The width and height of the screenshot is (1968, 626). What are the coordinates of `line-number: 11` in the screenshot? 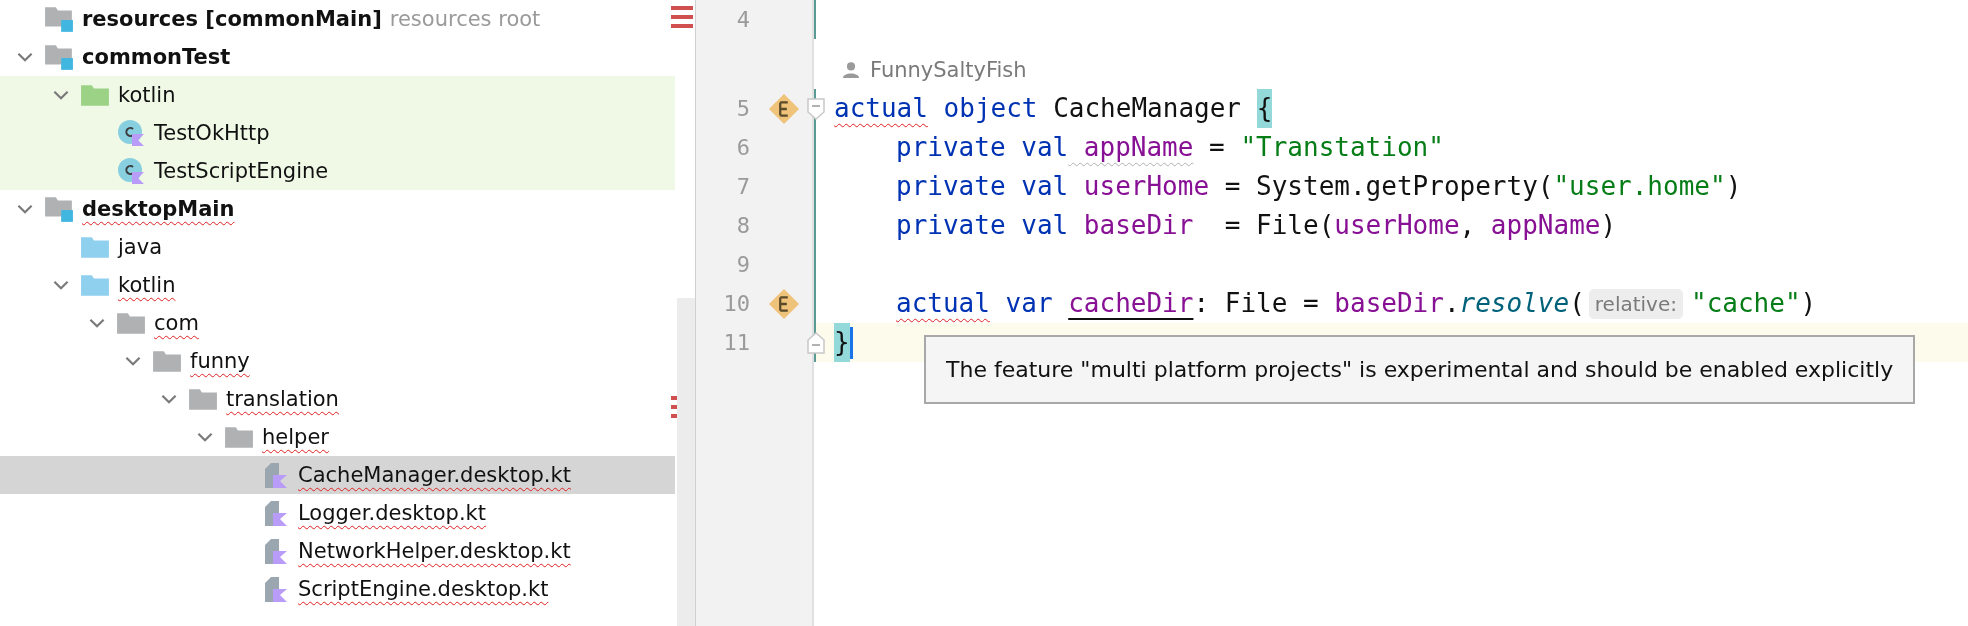 It's located at (736, 342).